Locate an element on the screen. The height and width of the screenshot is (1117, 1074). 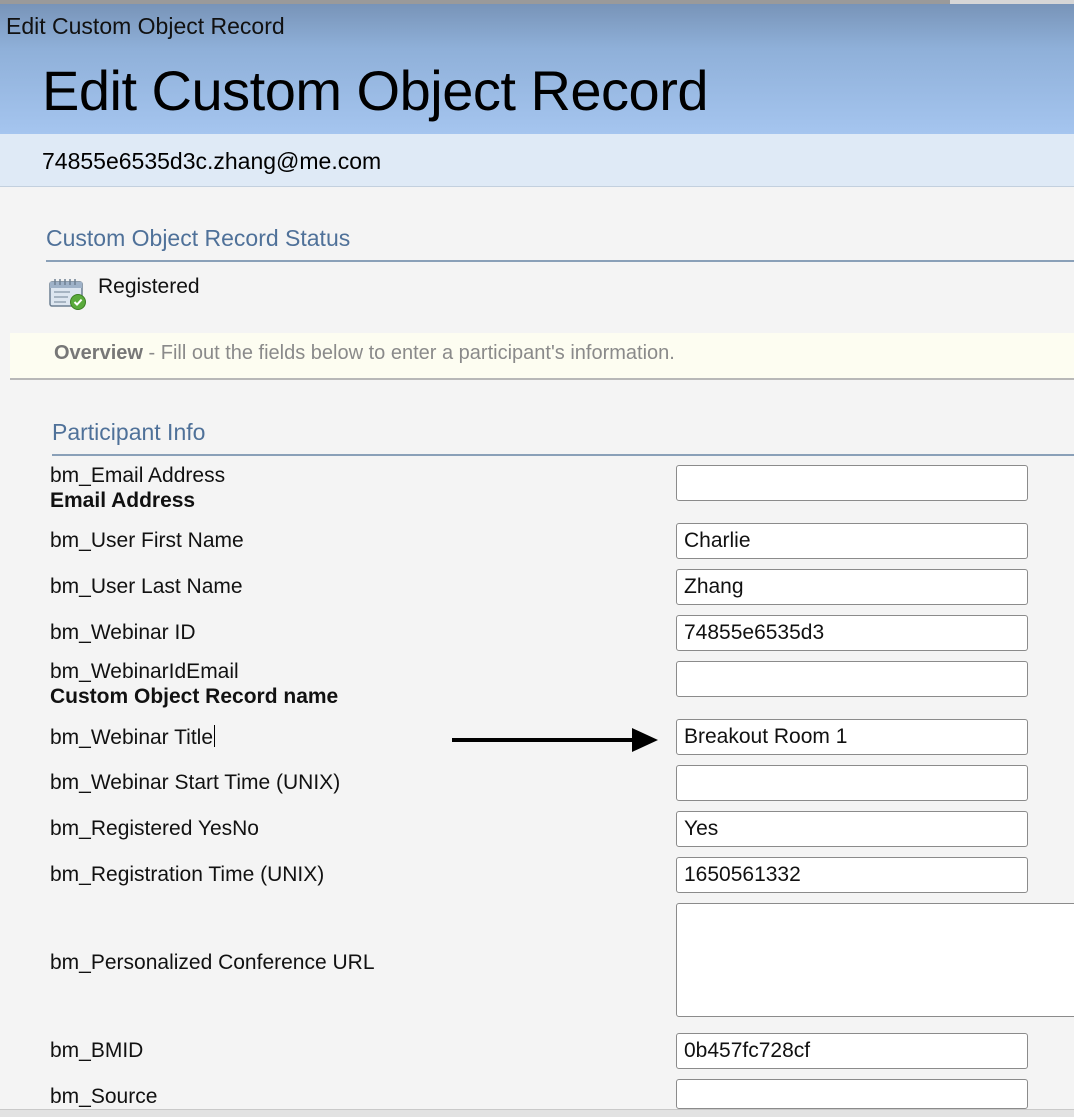
text-cursor is located at coordinates (215, 736).